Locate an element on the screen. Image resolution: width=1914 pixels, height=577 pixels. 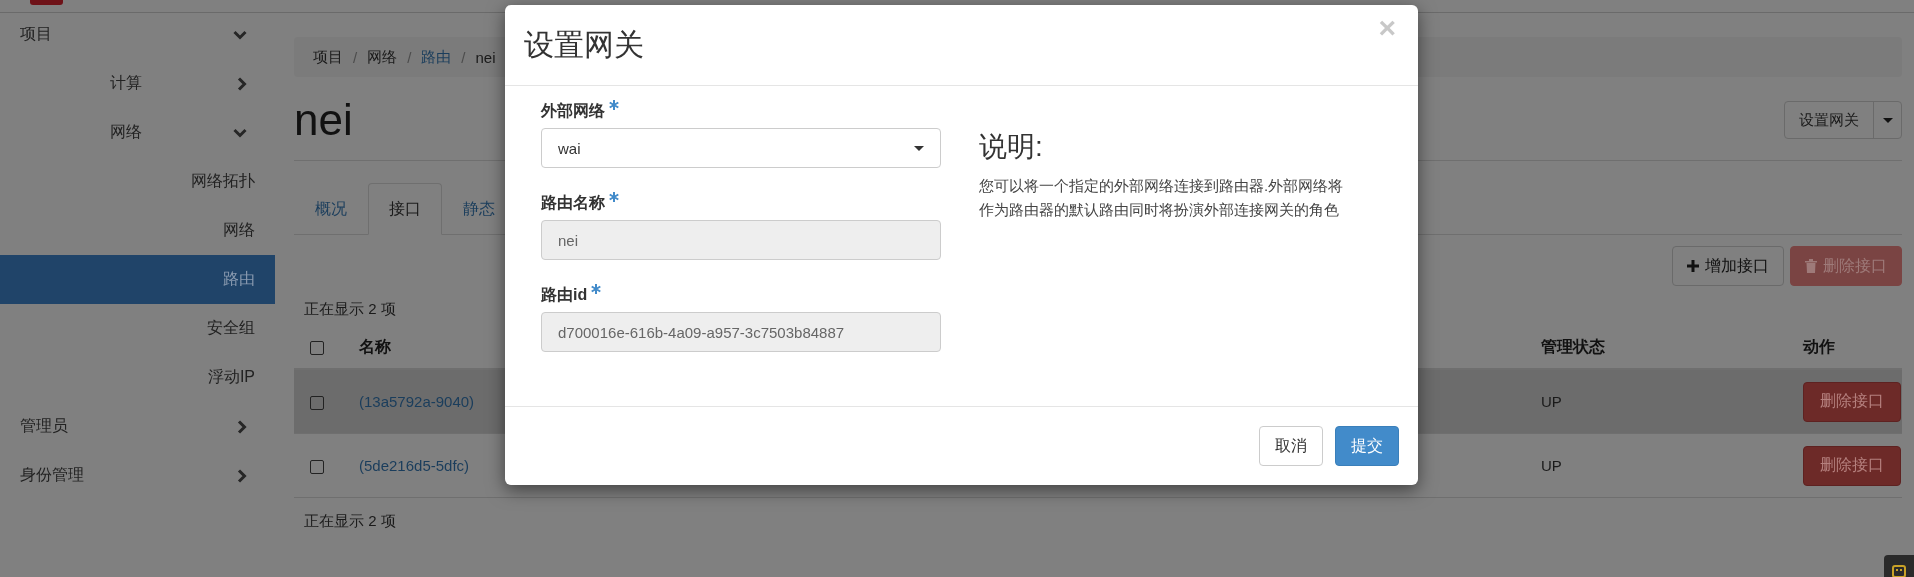
tab: 接口 is located at coordinates (405, 209).